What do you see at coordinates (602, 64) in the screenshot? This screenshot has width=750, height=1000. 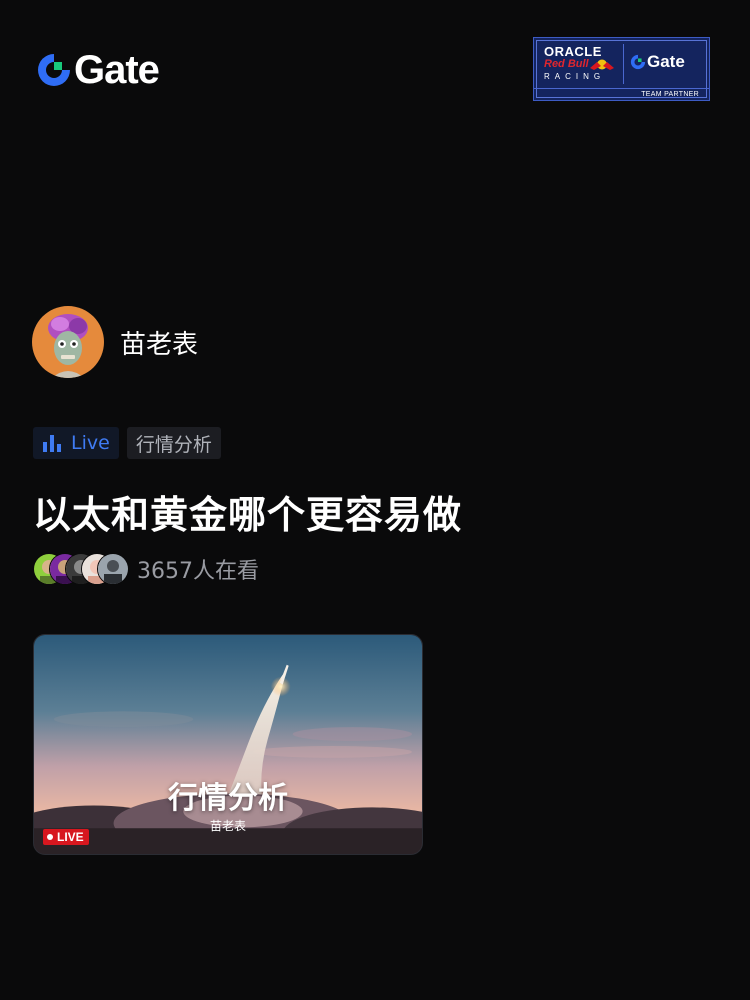 I see `red-bull-icon` at bounding box center [602, 64].